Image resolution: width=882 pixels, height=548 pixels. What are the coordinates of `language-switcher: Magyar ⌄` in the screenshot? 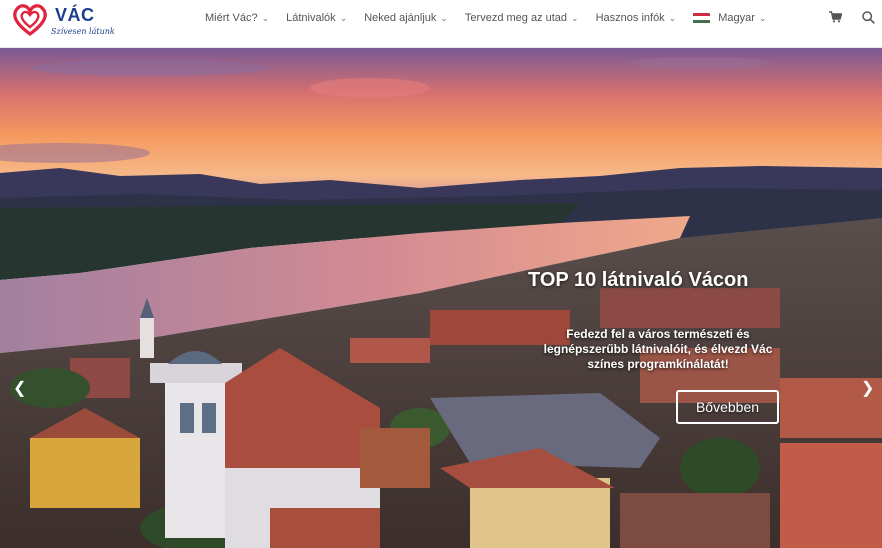 It's located at (729, 18).